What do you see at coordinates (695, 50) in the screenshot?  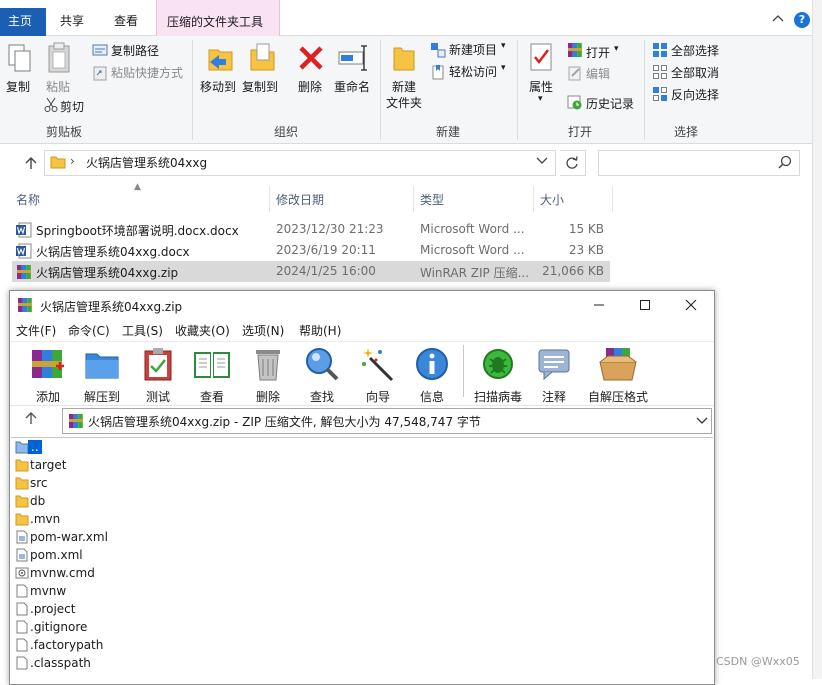 I see `select-all-button: 全部选择` at bounding box center [695, 50].